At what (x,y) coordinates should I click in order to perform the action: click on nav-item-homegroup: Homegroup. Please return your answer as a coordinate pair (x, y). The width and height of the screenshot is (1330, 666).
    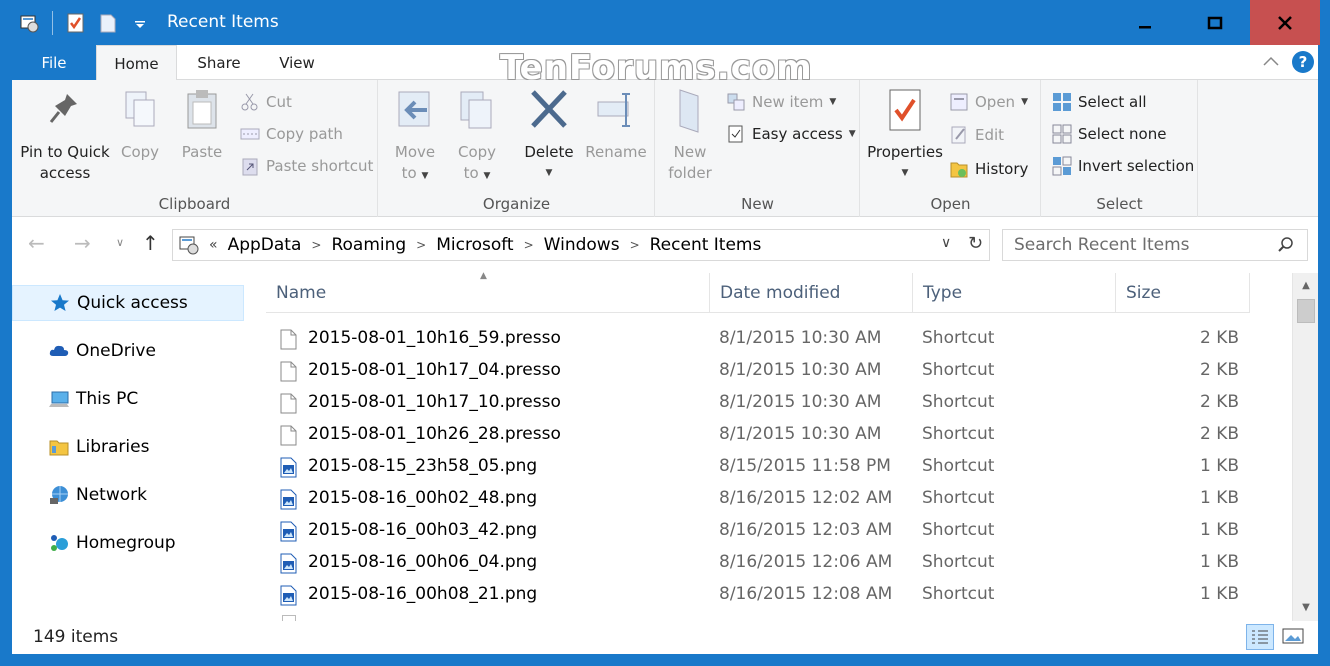
    Looking at the image, I should click on (128, 543).